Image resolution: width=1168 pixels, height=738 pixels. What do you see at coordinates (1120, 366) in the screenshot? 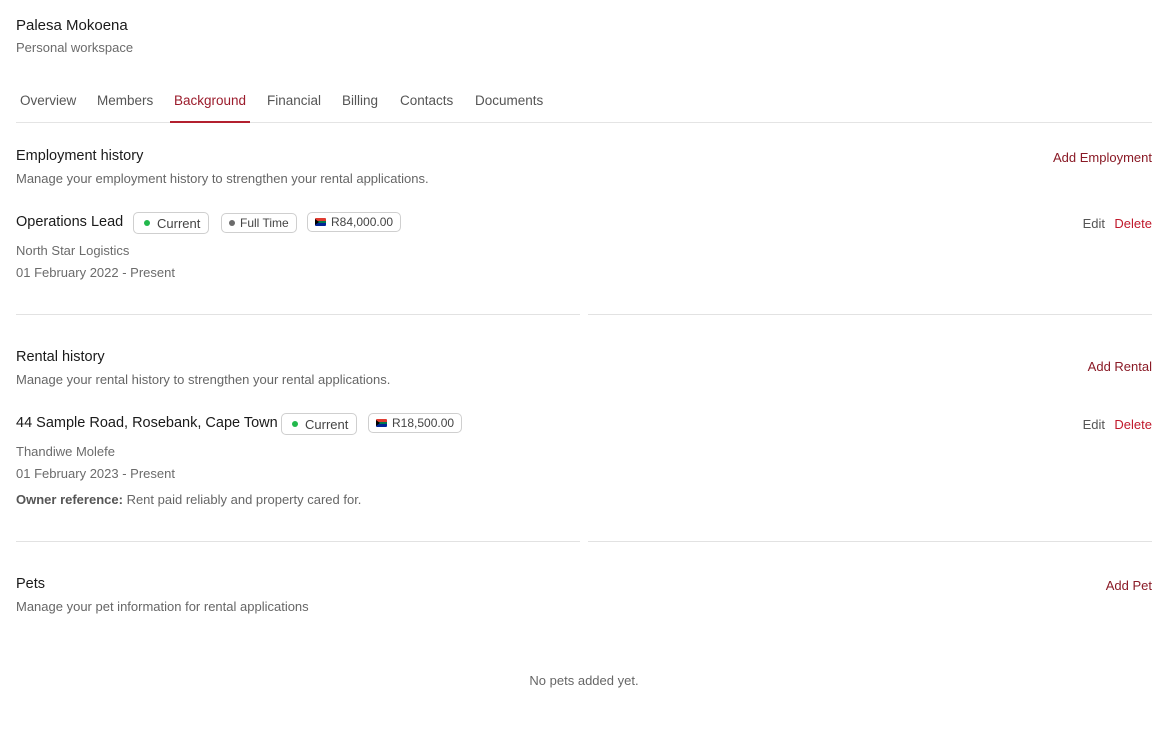
I see `add-rental-button: Add Rental` at bounding box center [1120, 366].